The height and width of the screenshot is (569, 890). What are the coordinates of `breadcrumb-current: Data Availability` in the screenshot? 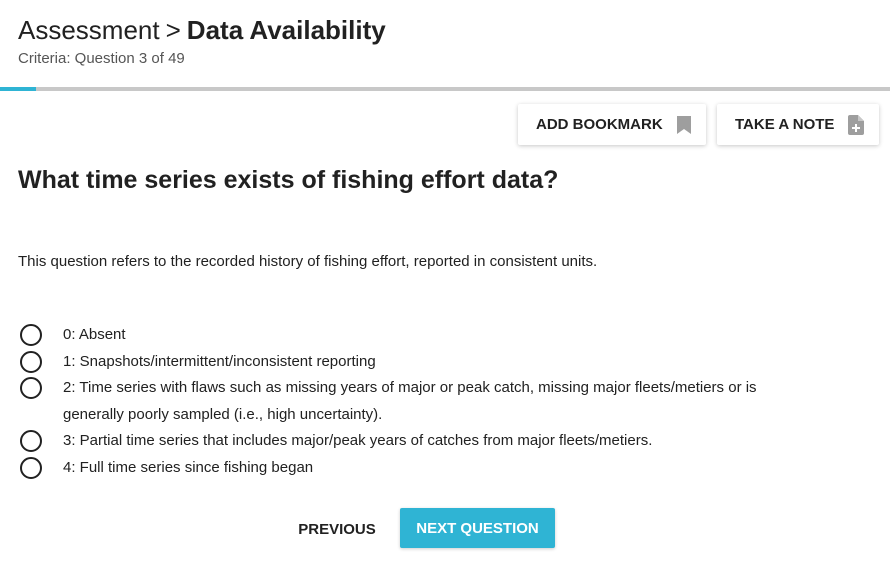 It's located at (286, 30).